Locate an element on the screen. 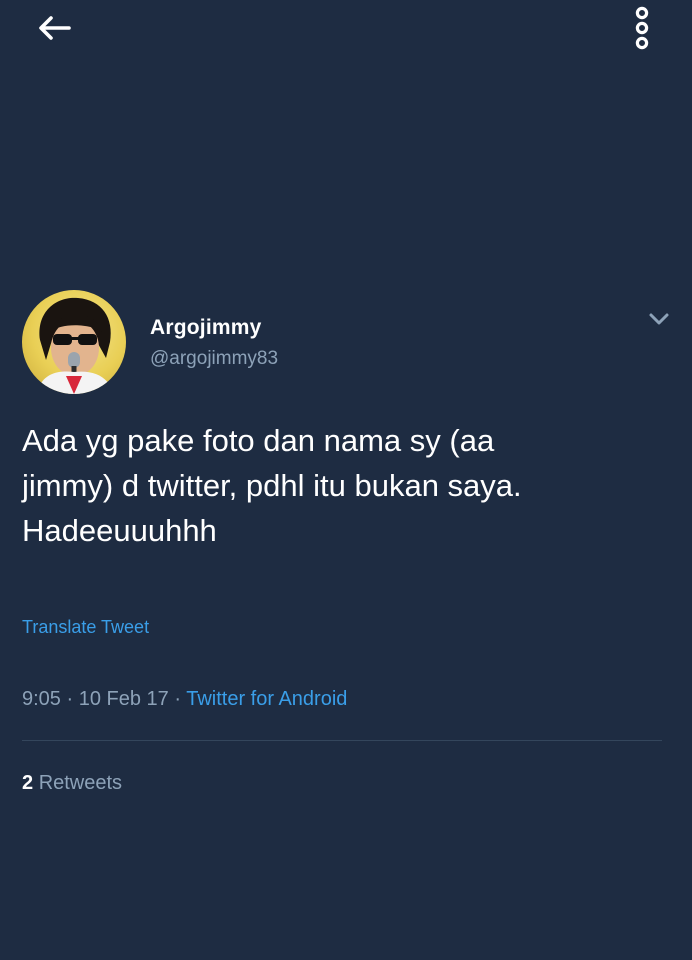 The image size is (692, 960). tweet-time: 9:05 is located at coordinates (41, 699).